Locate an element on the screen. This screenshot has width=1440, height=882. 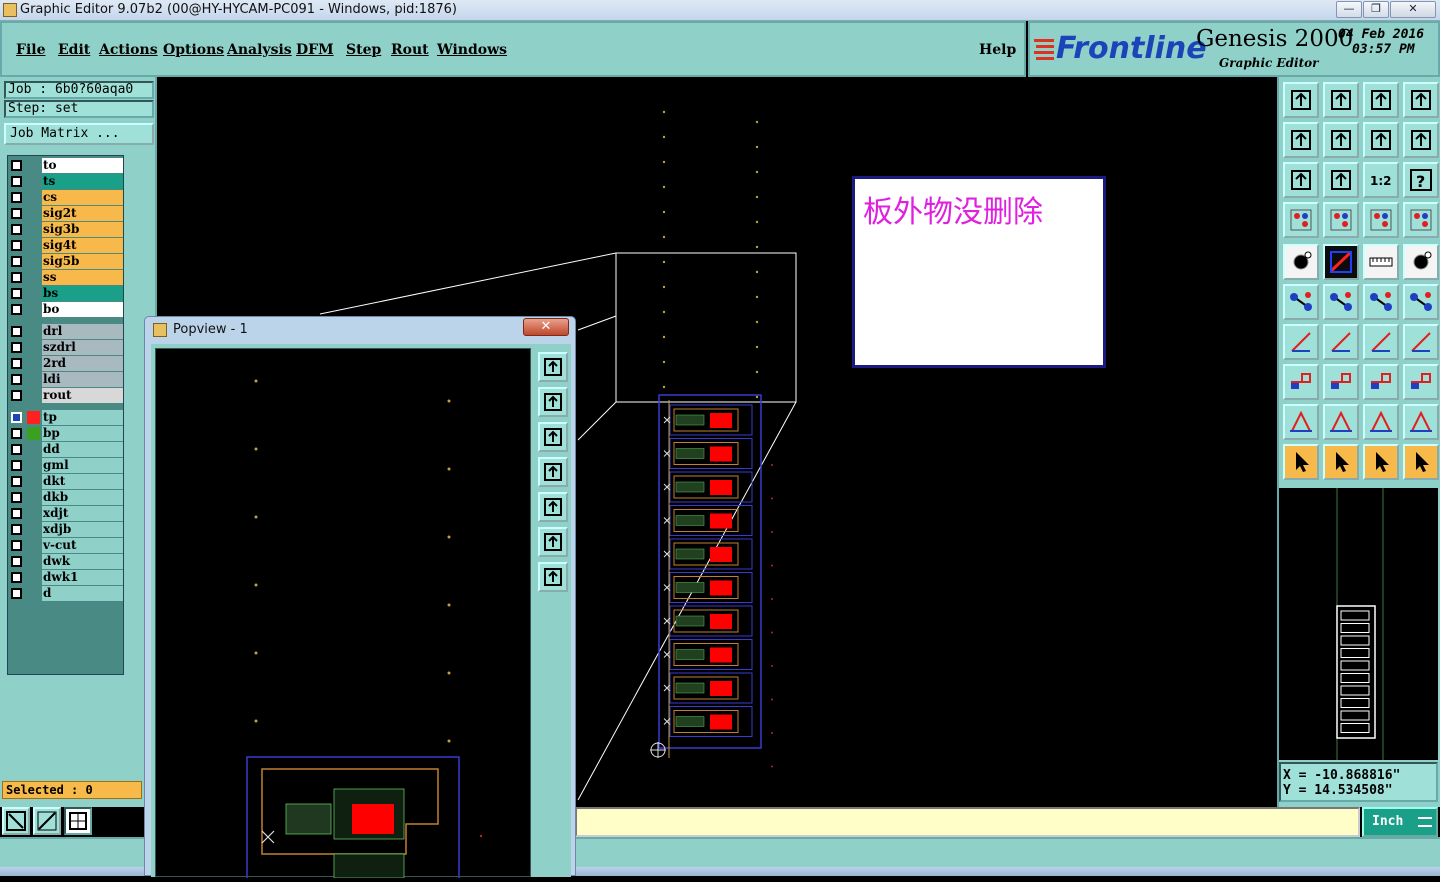
measure-icon is located at coordinates (47, 821).